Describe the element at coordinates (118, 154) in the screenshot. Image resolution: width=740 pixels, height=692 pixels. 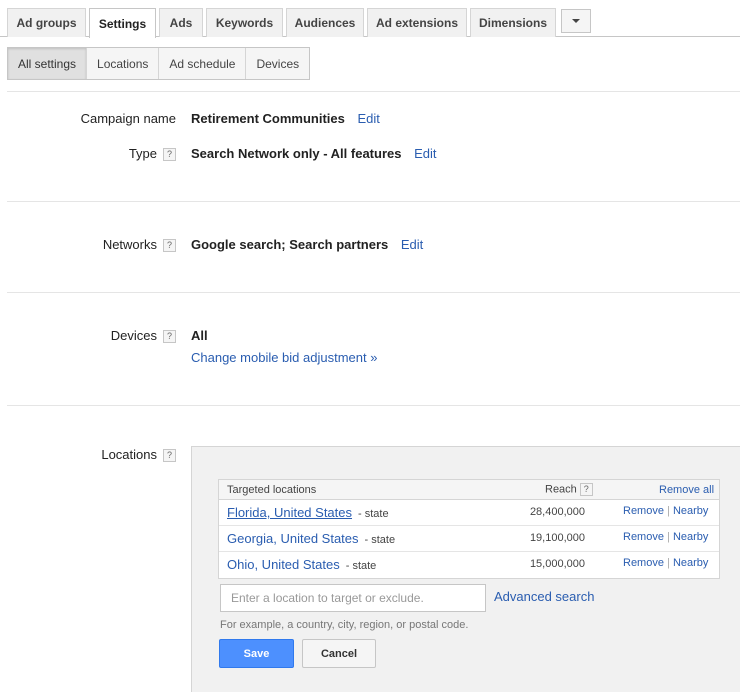
I see `type-label: Type?` at that location.